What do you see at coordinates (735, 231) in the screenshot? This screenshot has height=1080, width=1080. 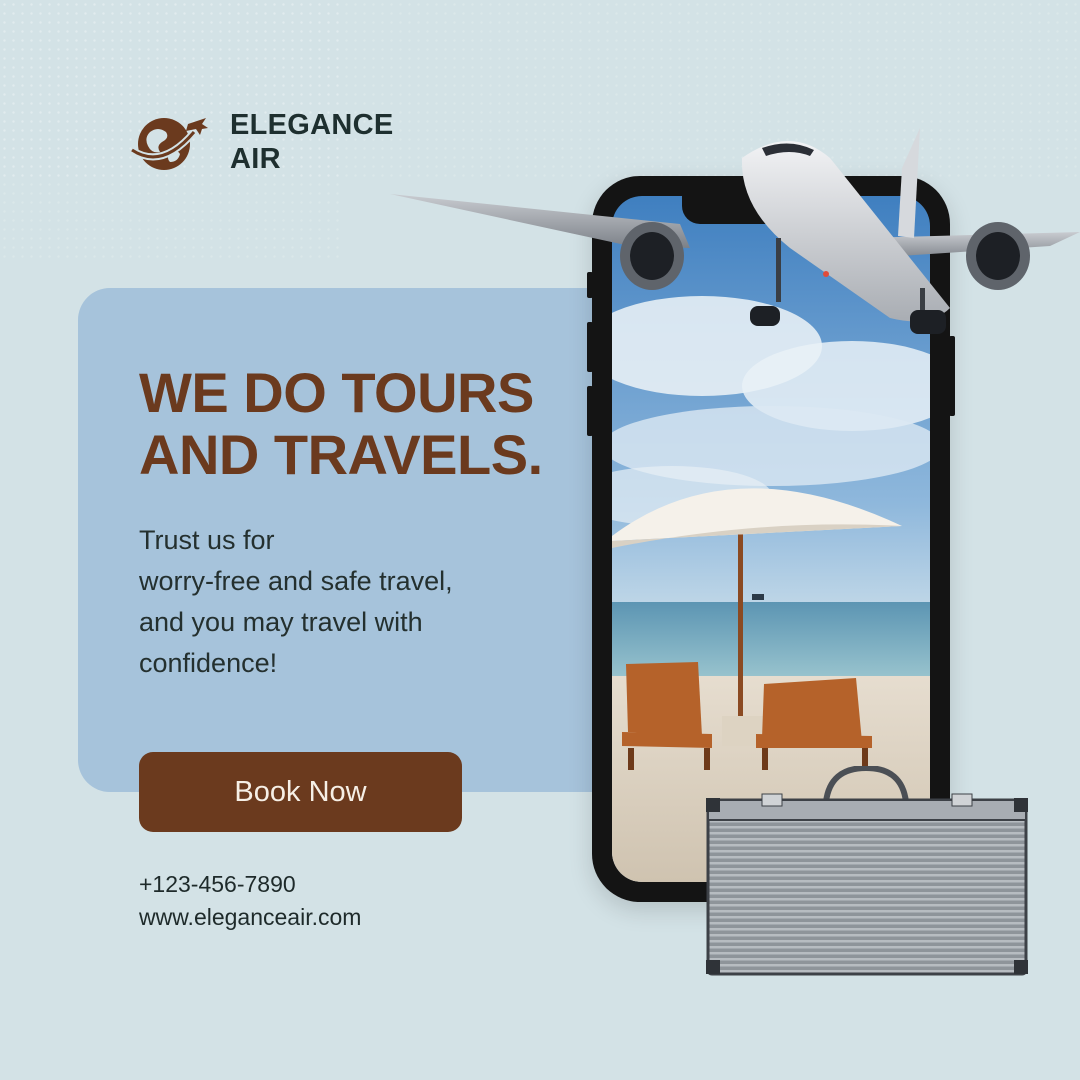 I see `airplane-illustration` at bounding box center [735, 231].